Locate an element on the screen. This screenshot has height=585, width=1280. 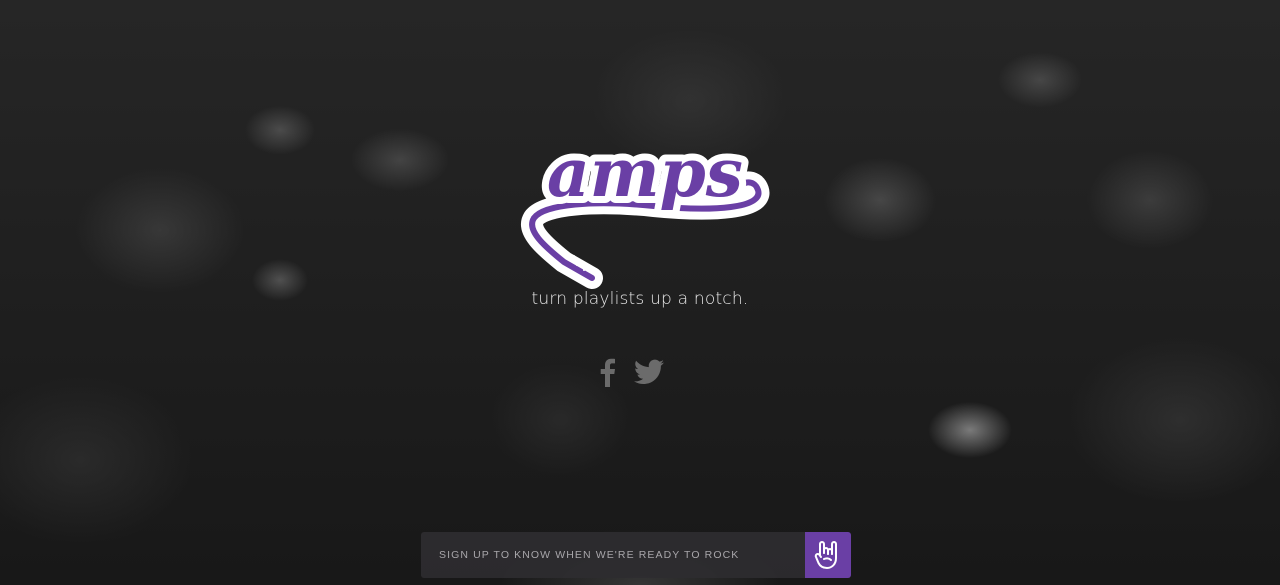
social-links is located at coordinates (643, 372).